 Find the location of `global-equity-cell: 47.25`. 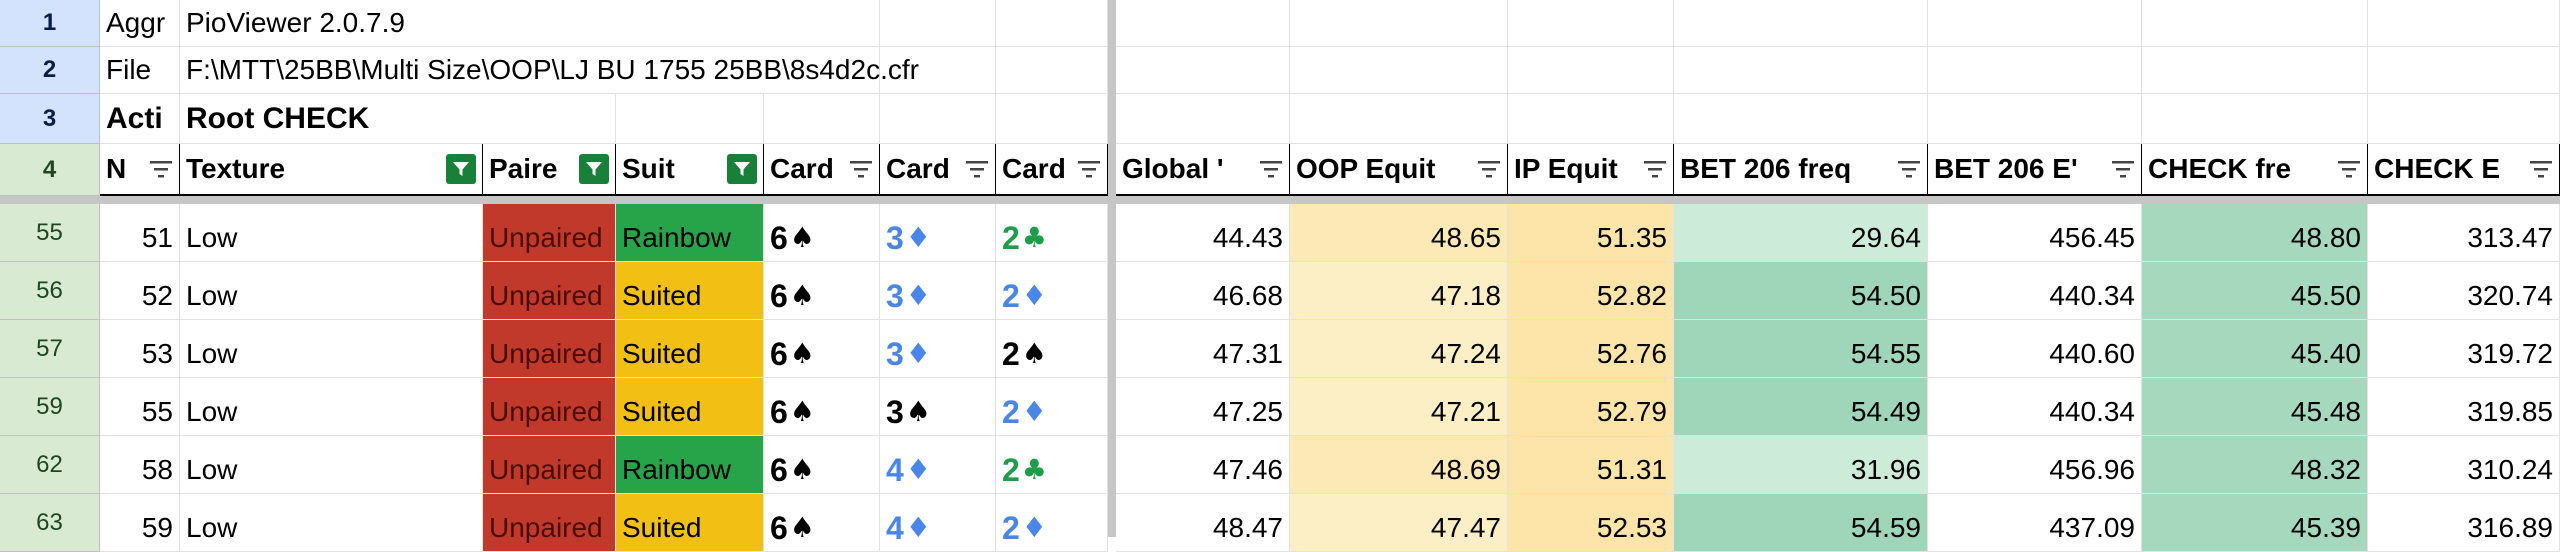

global-equity-cell: 47.25 is located at coordinates (1203, 407).